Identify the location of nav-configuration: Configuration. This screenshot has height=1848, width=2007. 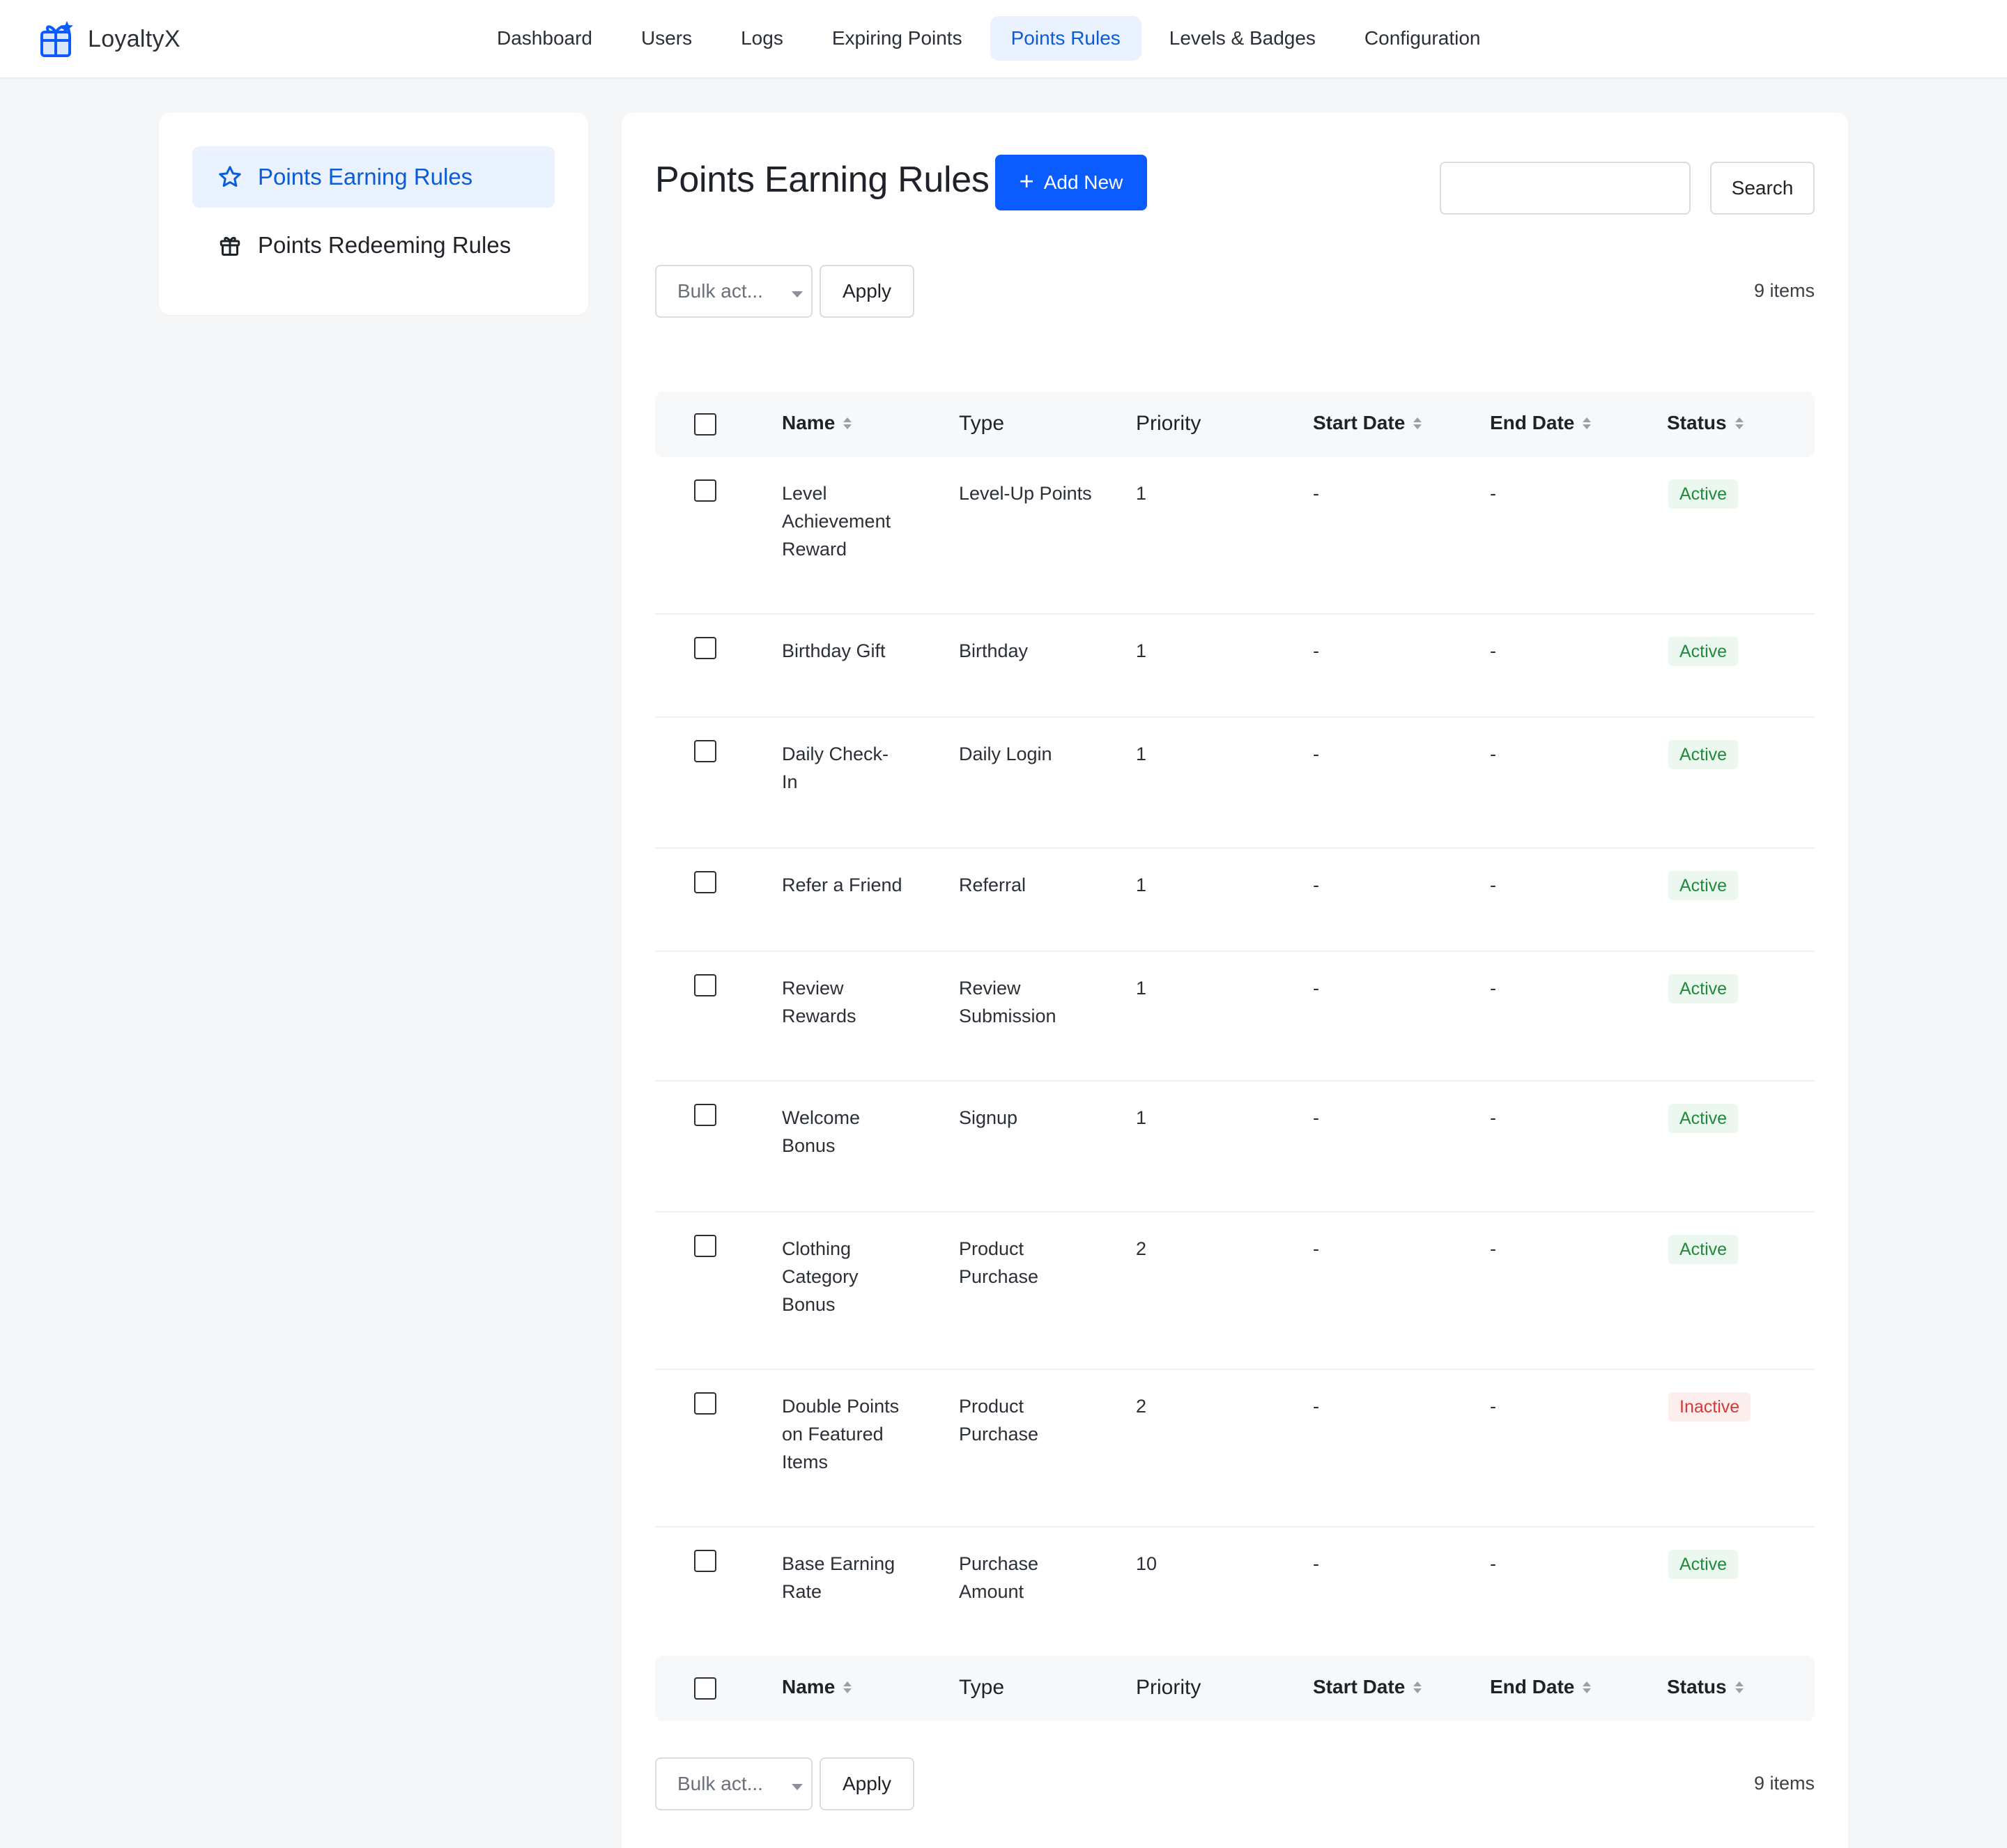
(1423, 38).